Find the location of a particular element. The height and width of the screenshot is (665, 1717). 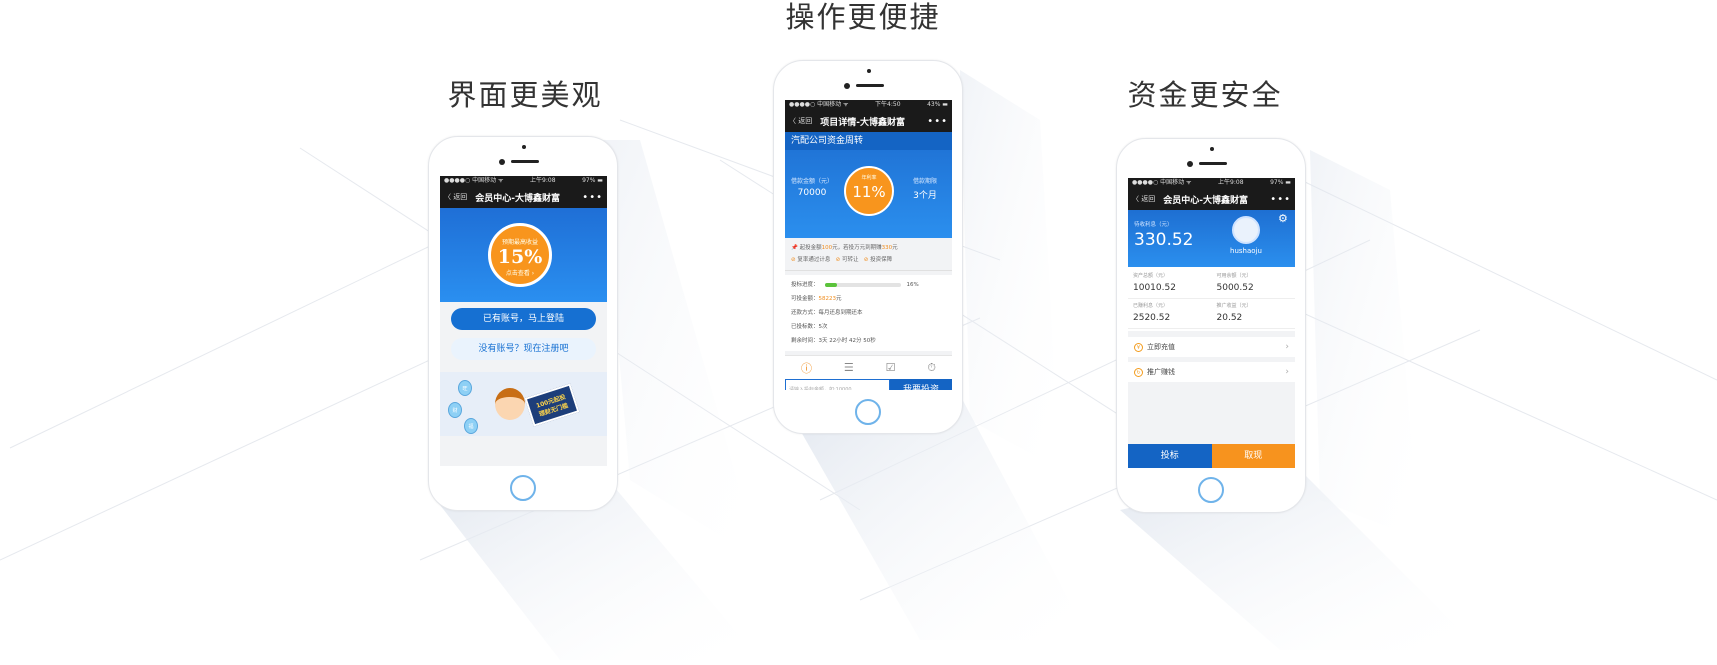

project-name: 汽配公司资金周转 is located at coordinates (868, 141).